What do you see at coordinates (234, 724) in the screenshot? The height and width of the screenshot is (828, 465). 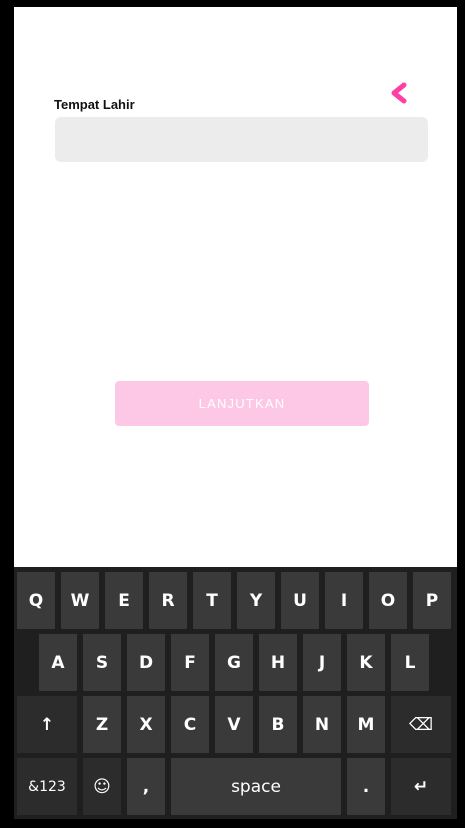 I see `key-v: V` at bounding box center [234, 724].